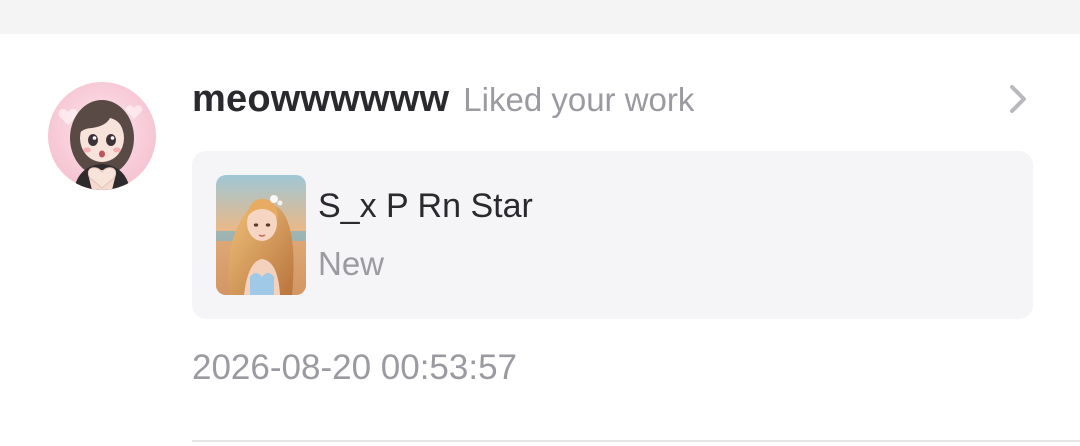 Image resolution: width=1080 pixels, height=446 pixels. Describe the element at coordinates (1019, 99) in the screenshot. I see `chevron-right-icon` at that location.